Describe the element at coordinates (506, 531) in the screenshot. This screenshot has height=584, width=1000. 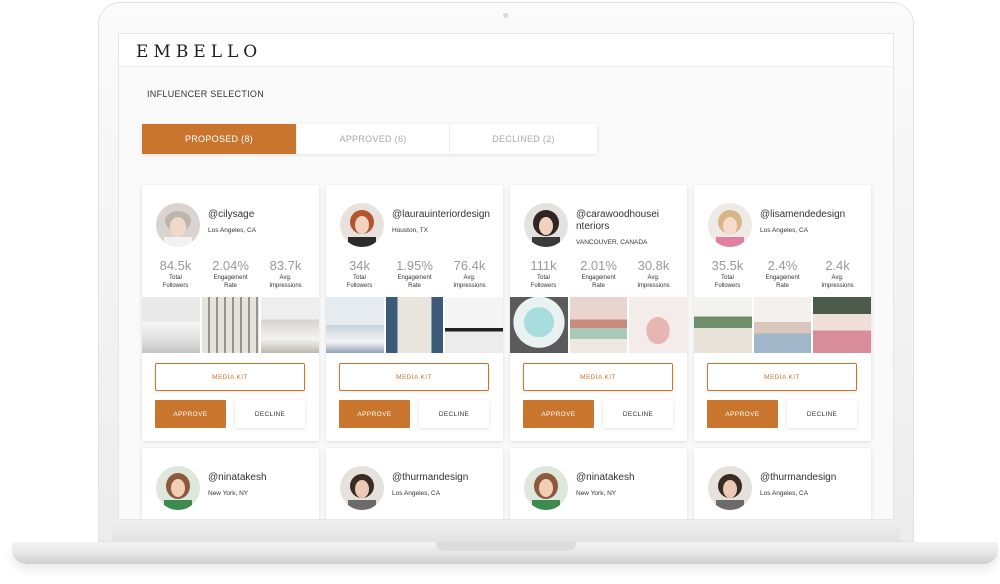
I see `laptop-hinge` at that location.